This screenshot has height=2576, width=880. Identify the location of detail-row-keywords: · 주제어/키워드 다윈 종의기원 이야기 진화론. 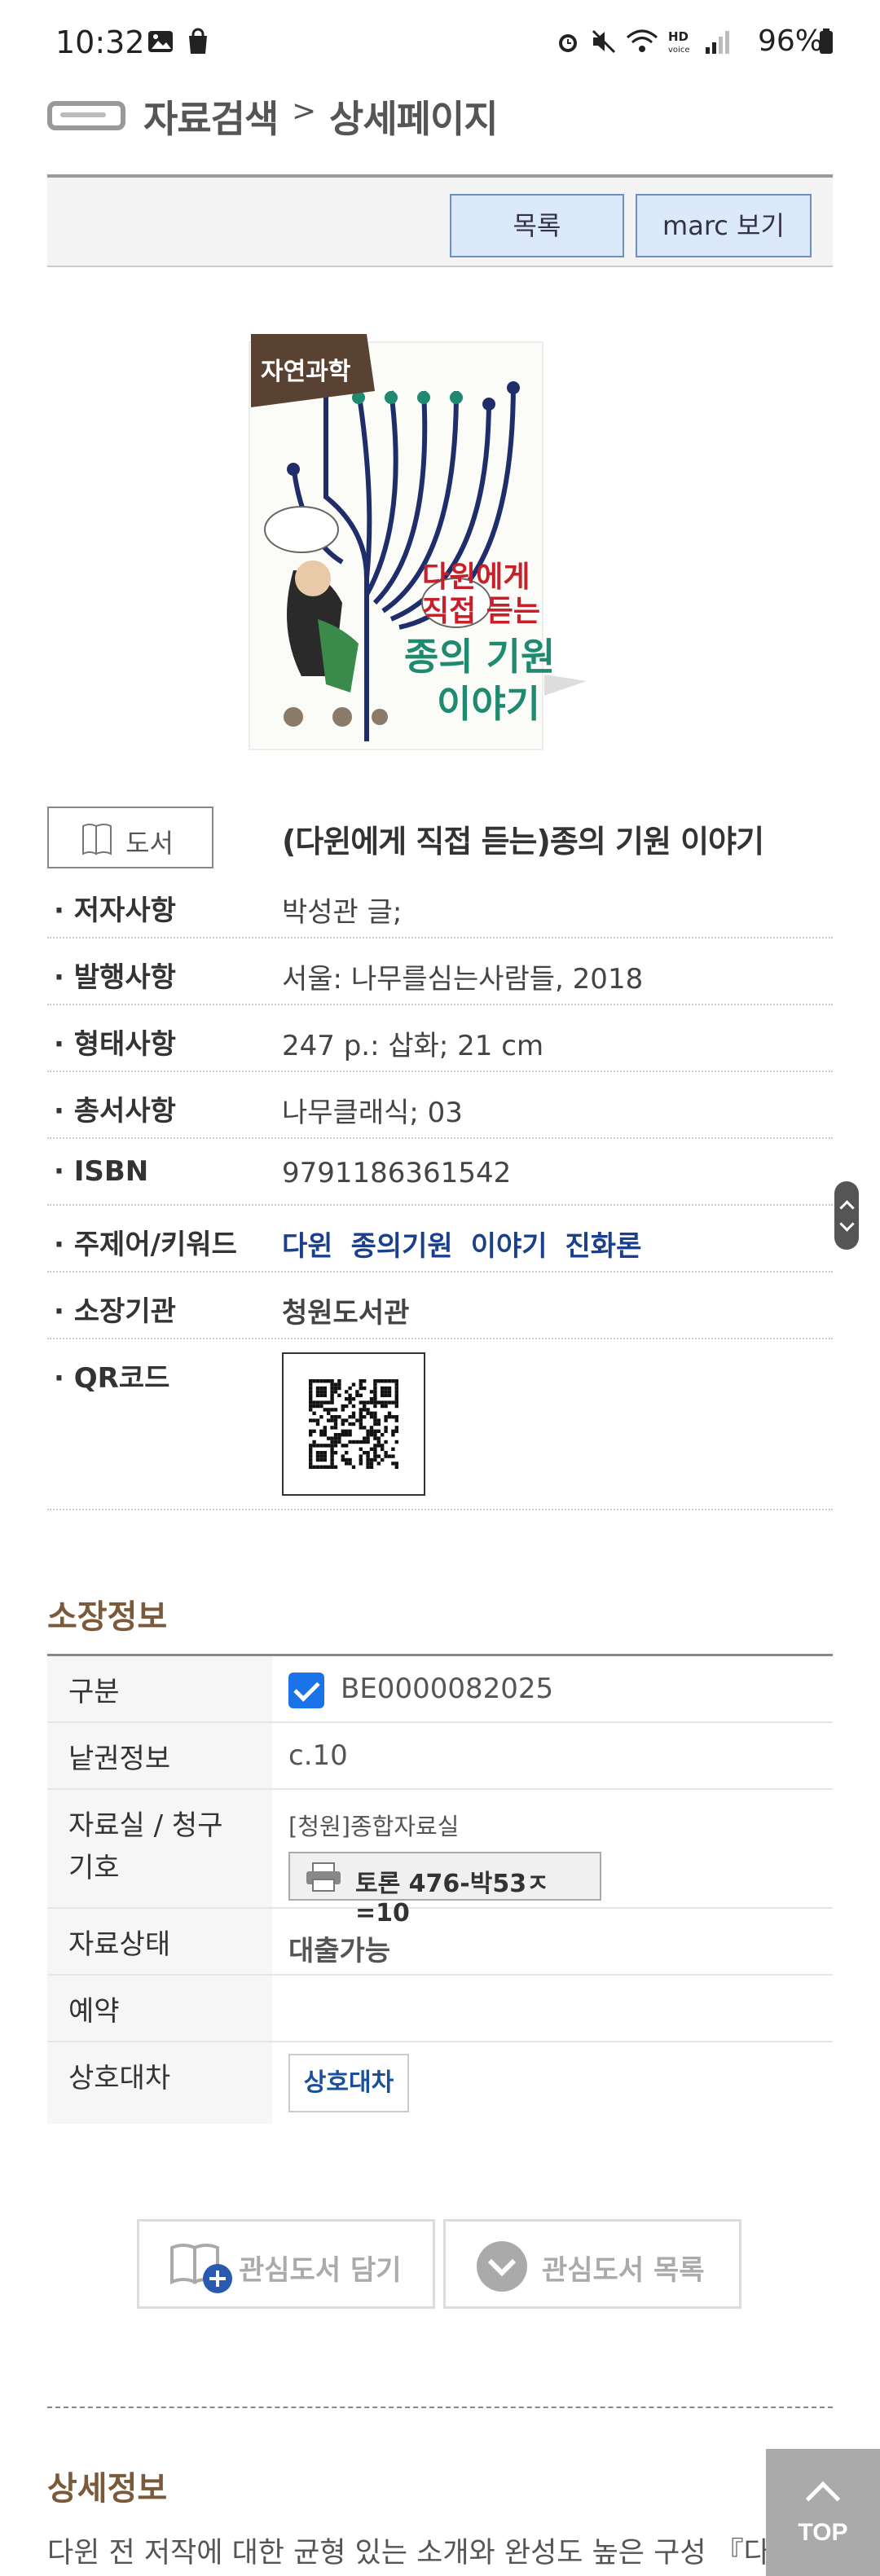
(440, 1239).